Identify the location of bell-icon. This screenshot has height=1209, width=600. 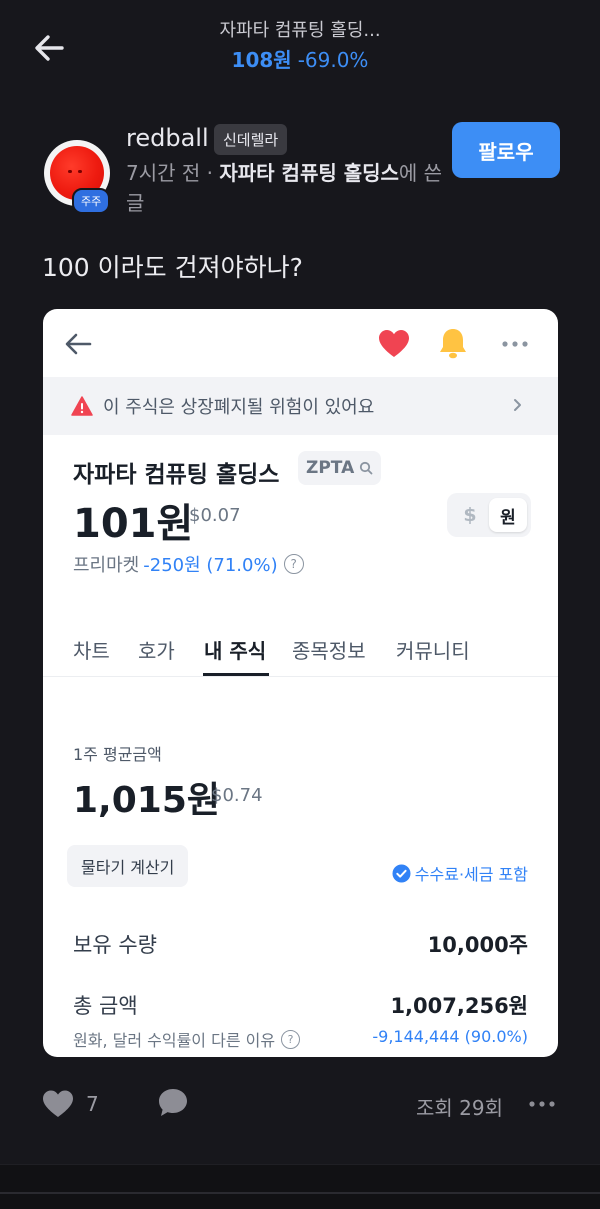
(453, 344).